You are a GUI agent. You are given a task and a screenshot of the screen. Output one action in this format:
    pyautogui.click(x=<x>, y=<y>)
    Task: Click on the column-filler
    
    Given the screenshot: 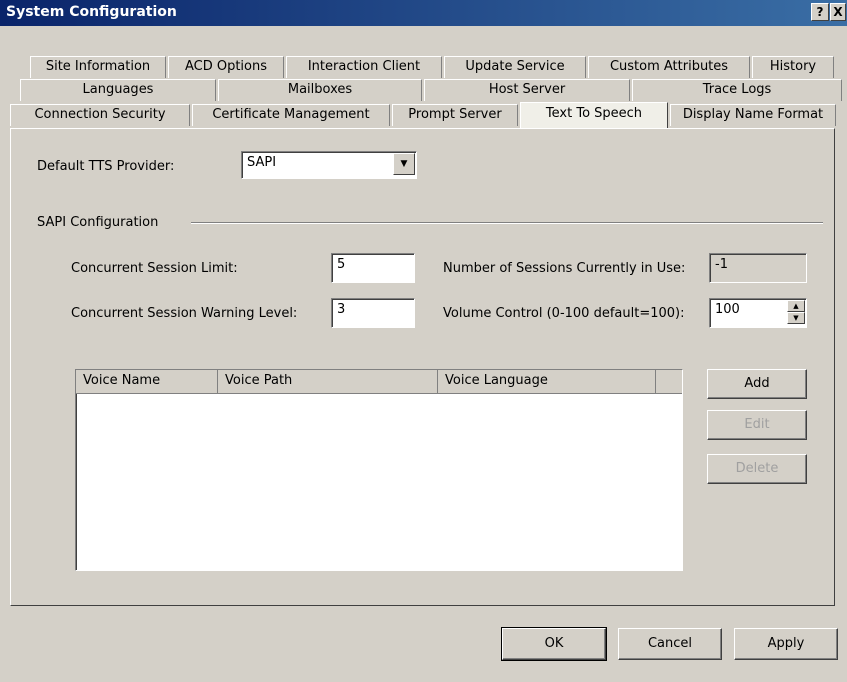 What is the action you would take?
    pyautogui.click(x=669, y=382)
    